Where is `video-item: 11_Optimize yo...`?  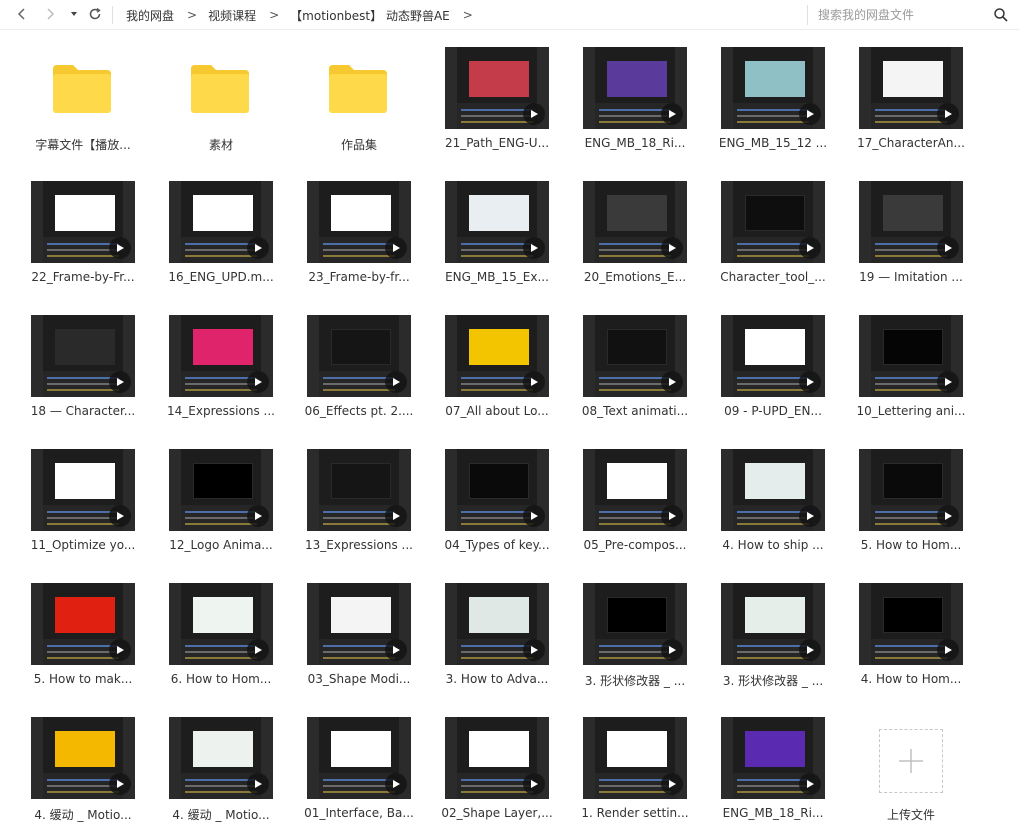 video-item: 11_Optimize yo... is located at coordinates (83, 506).